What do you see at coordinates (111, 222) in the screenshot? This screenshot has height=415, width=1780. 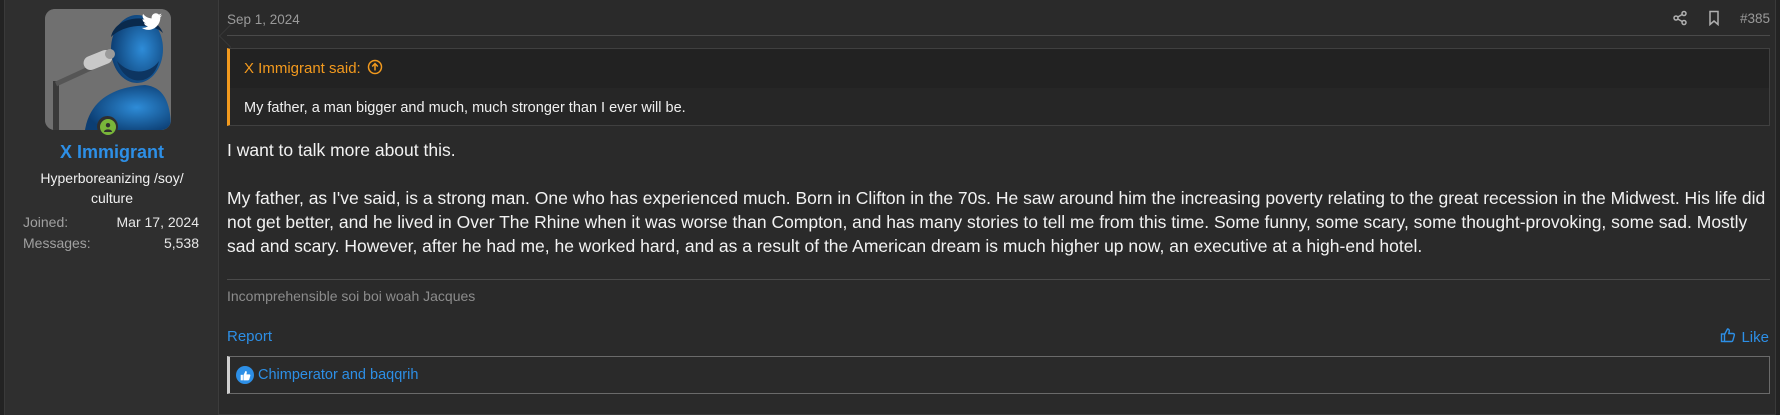 I see `joined-stat: Joined: Mar 17, 2024` at bounding box center [111, 222].